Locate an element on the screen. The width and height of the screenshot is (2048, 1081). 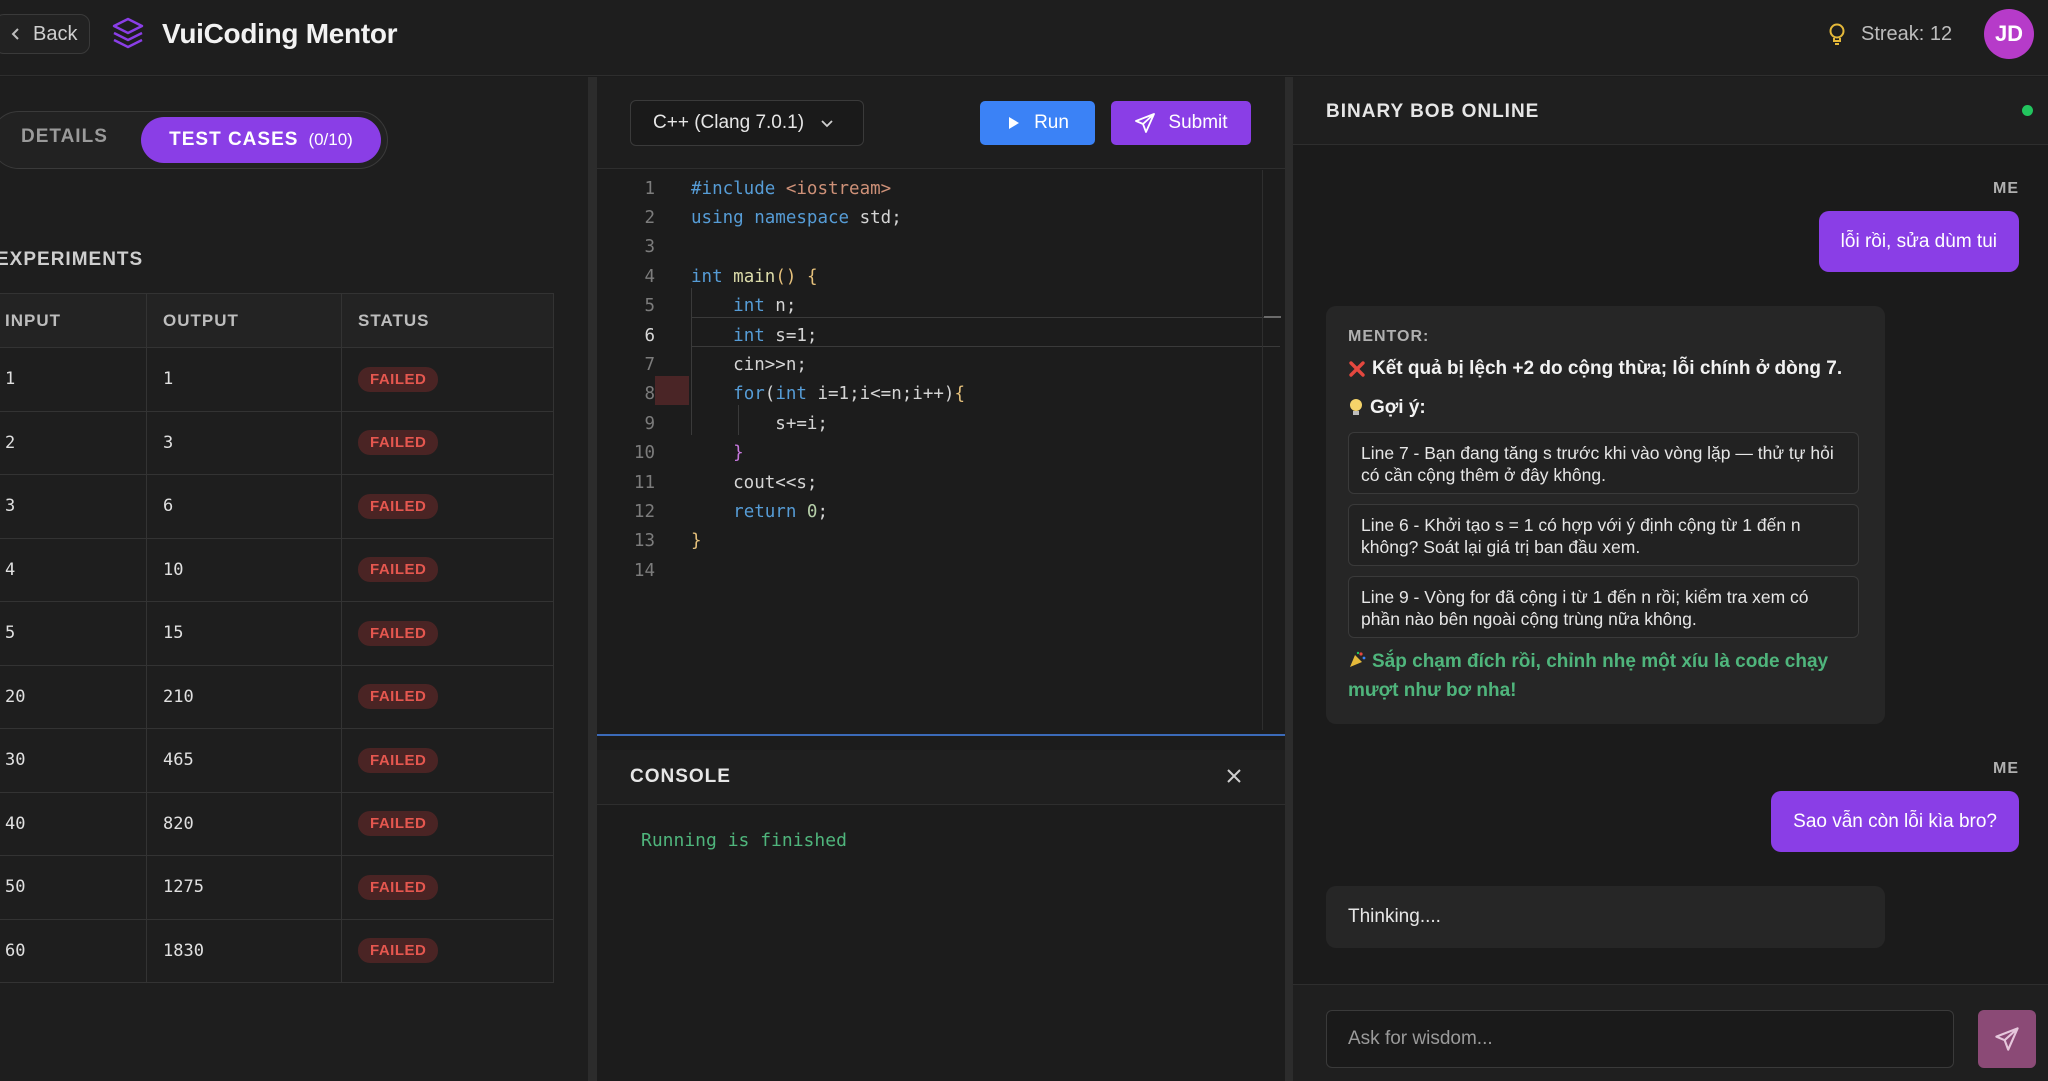
run-button: Run is located at coordinates (1037, 123).